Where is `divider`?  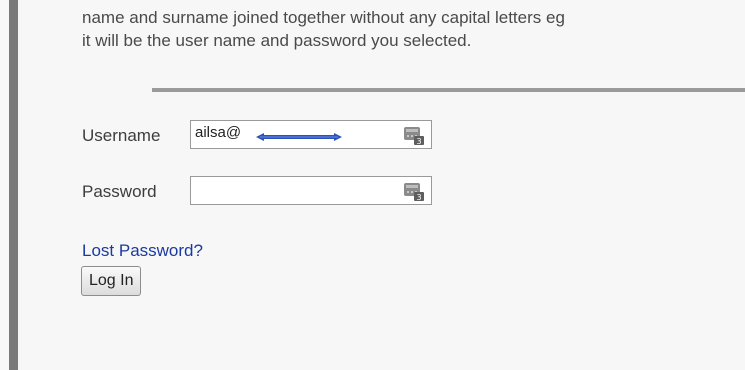 divider is located at coordinates (448, 90).